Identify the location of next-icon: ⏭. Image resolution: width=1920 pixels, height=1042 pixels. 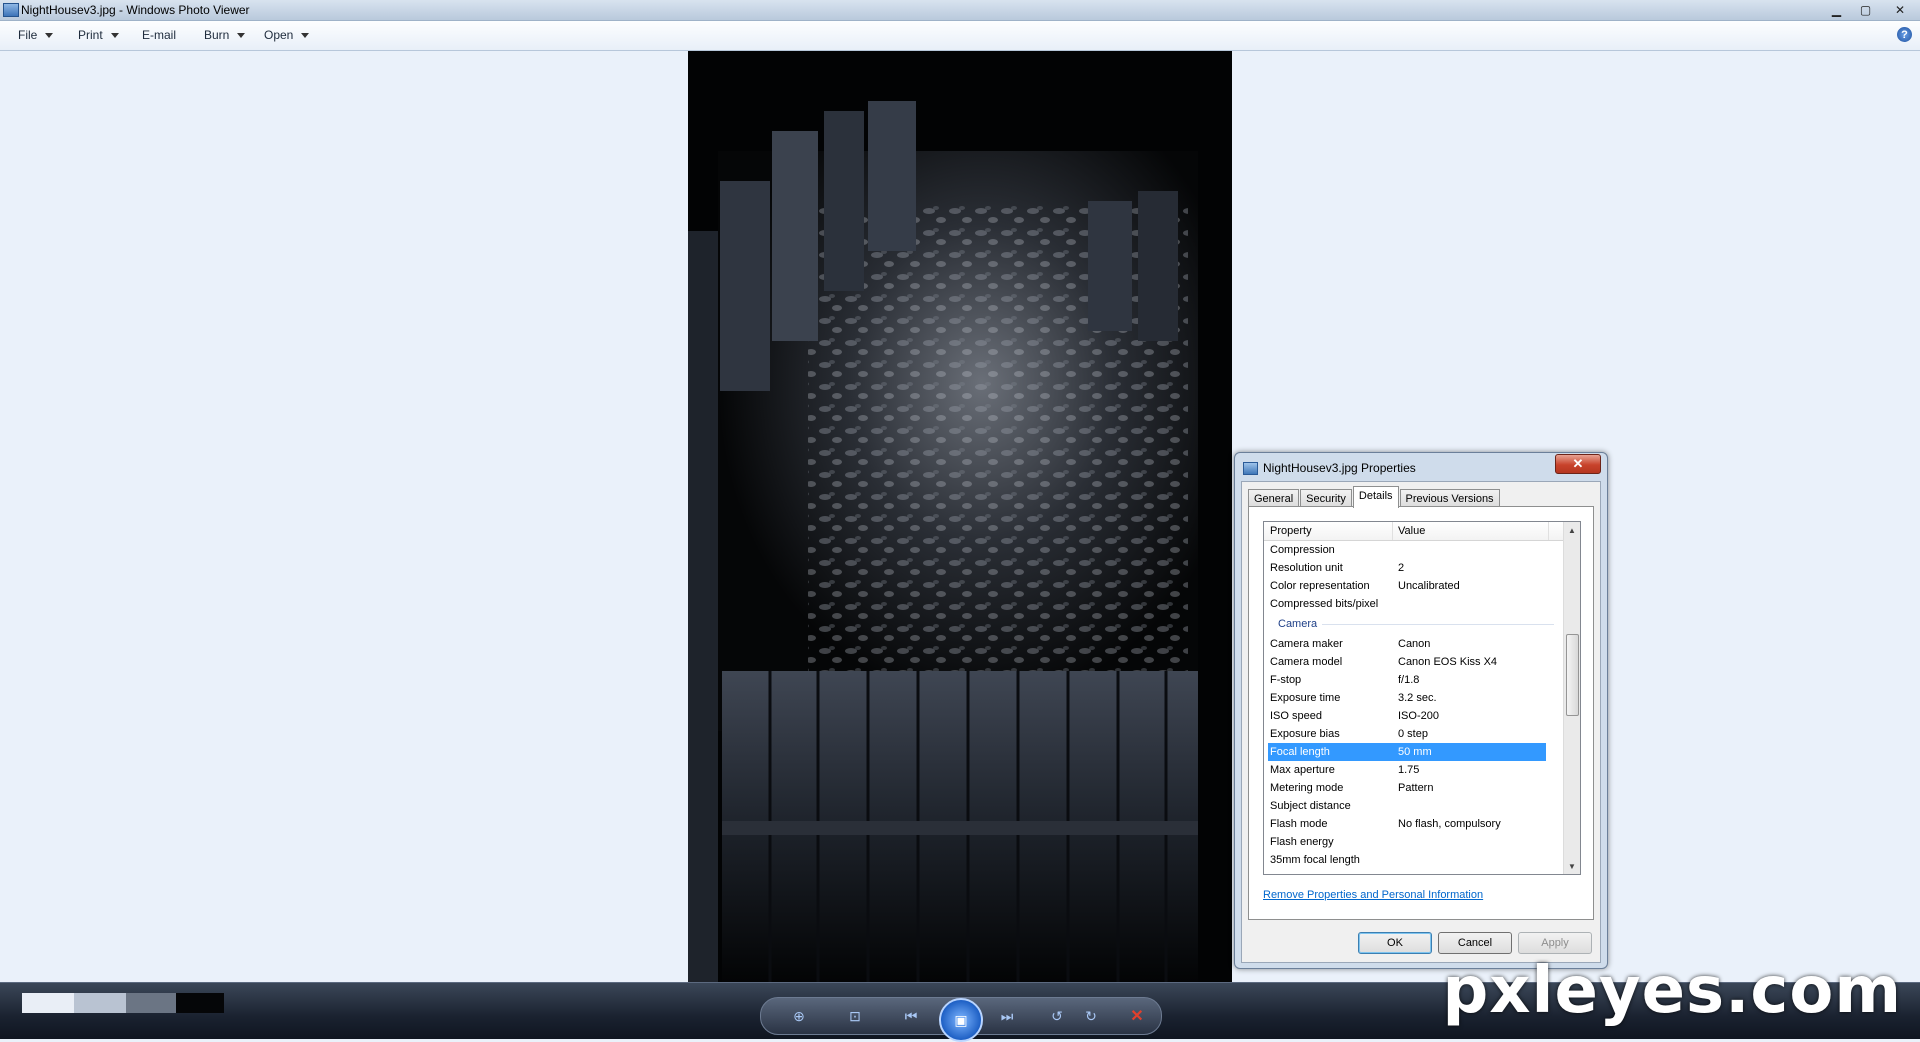
(1007, 1016).